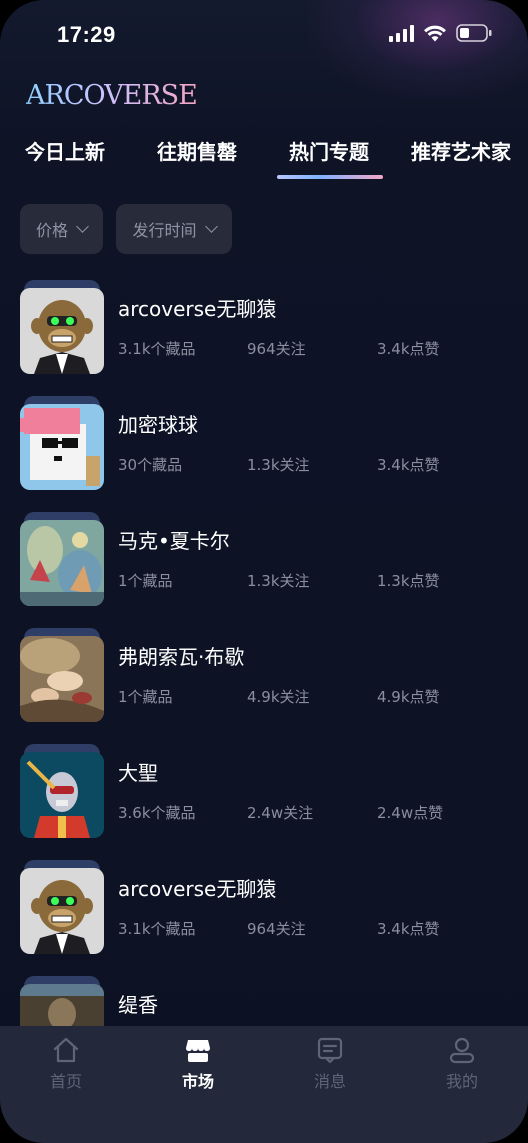 This screenshot has width=528, height=1143. Describe the element at coordinates (264, 794) in the screenshot. I see `topic-item: 大聖 3.6k个藏品 2.4w关注 2.4w点赞` at that location.